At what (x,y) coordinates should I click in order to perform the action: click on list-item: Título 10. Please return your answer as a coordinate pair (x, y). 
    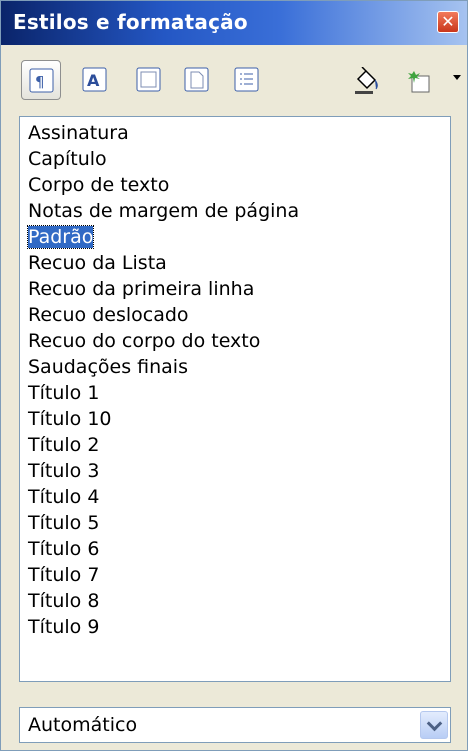
    Looking at the image, I should click on (70, 419).